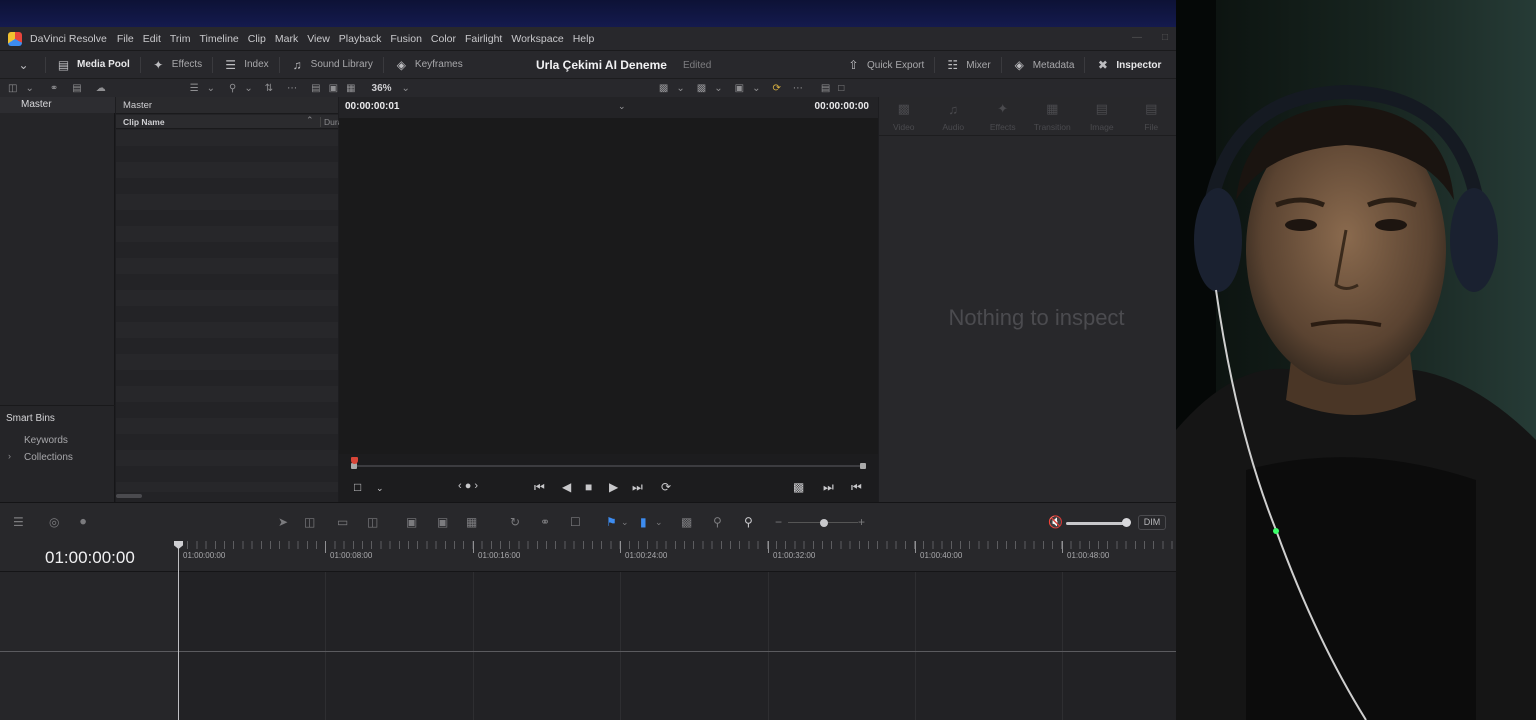  What do you see at coordinates (663, 88) in the screenshot?
I see `viewer-size-icon: ▩` at bounding box center [663, 88].